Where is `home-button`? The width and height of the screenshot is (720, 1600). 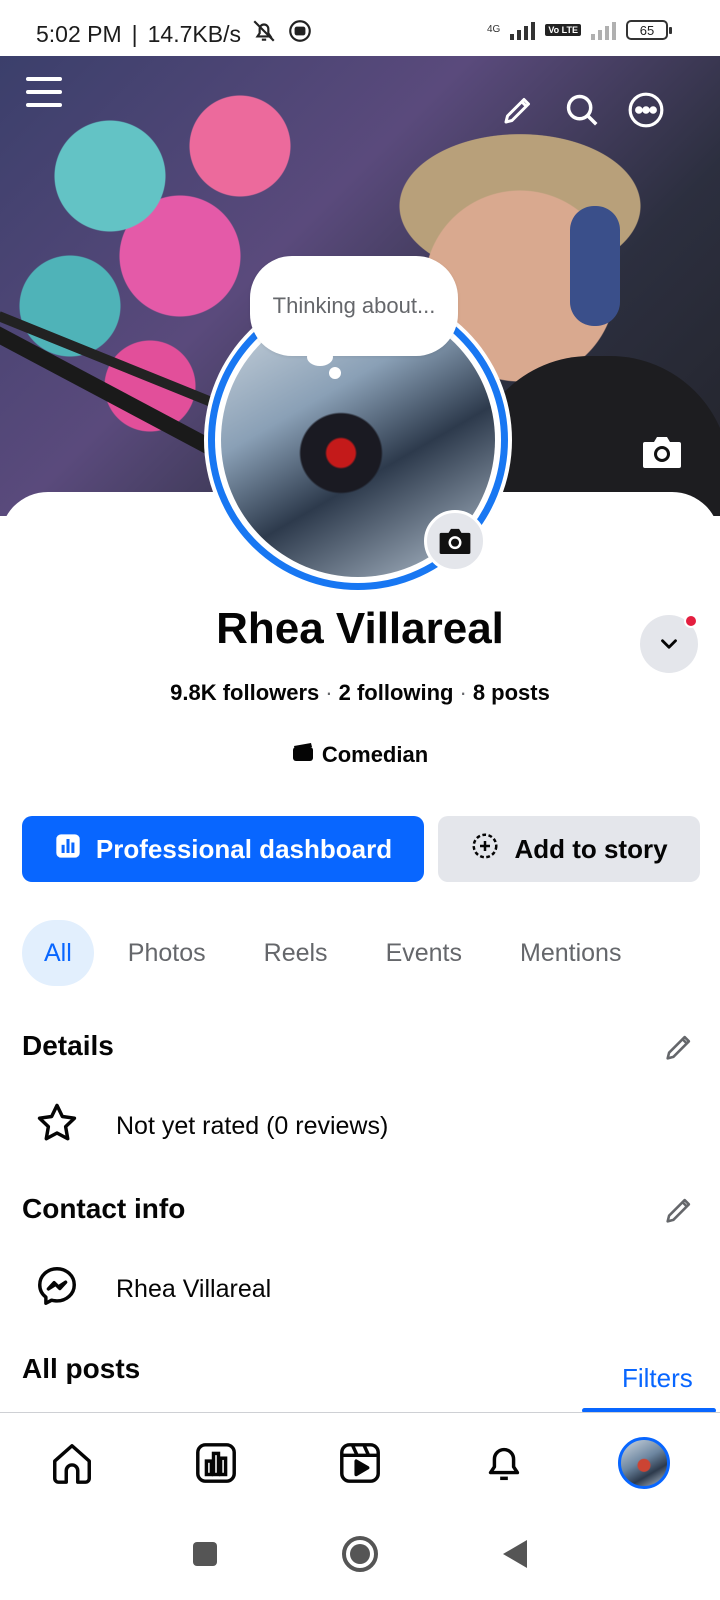 home-button is located at coordinates (360, 1554).